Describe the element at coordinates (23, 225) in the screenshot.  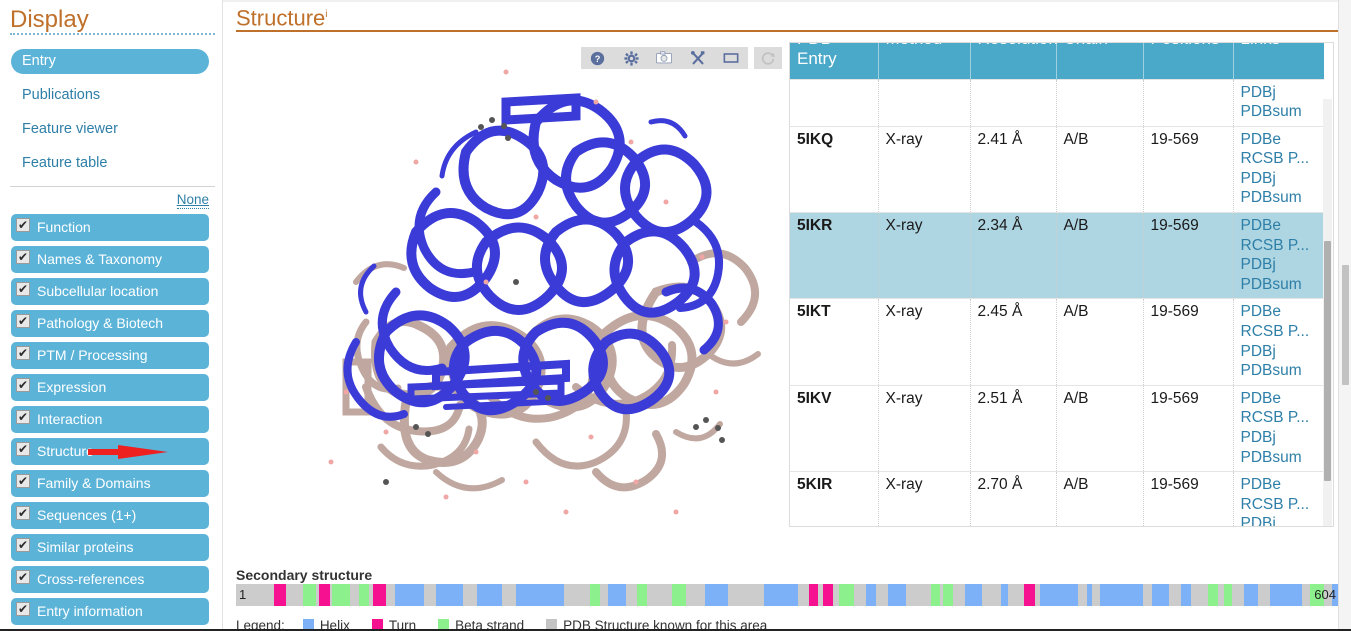
I see `checkbox-function: ✔` at that location.